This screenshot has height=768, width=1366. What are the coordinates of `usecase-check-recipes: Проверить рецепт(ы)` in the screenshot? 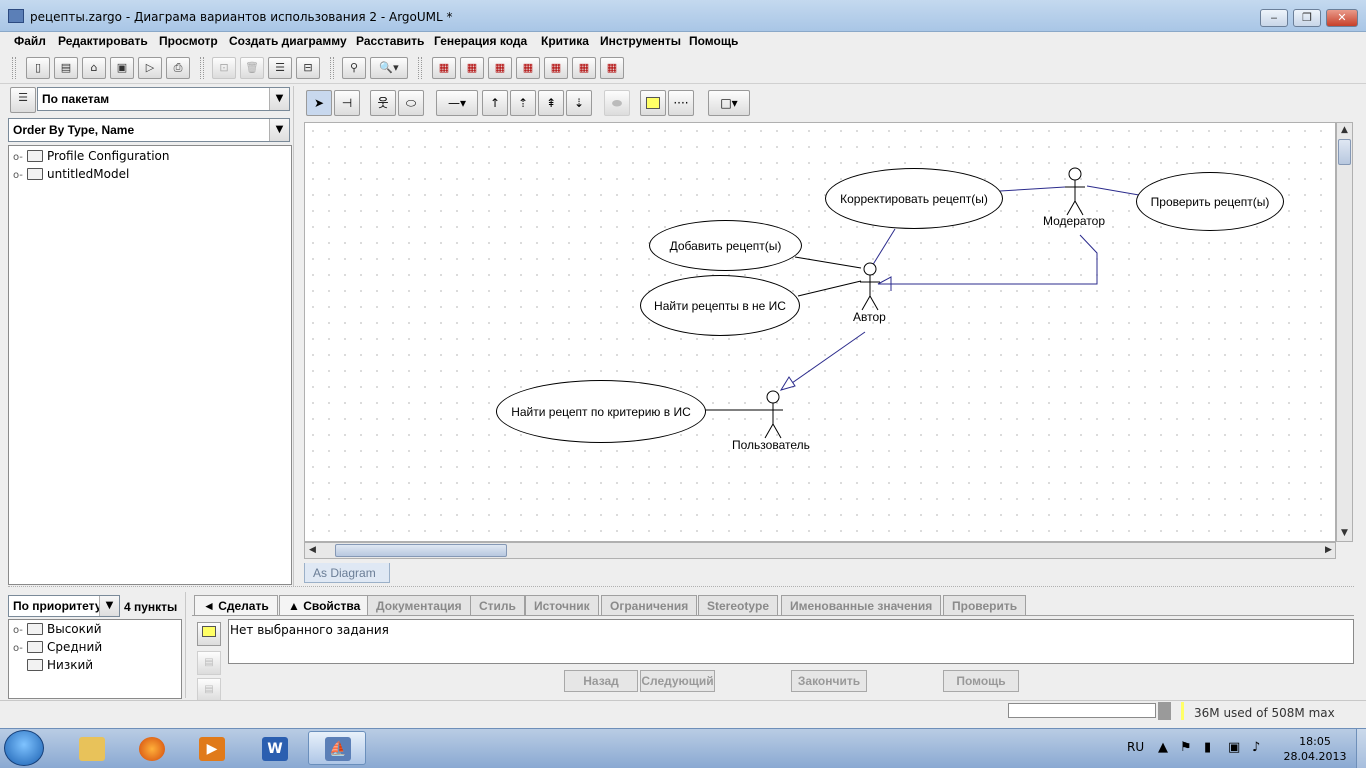 It's located at (1210, 201).